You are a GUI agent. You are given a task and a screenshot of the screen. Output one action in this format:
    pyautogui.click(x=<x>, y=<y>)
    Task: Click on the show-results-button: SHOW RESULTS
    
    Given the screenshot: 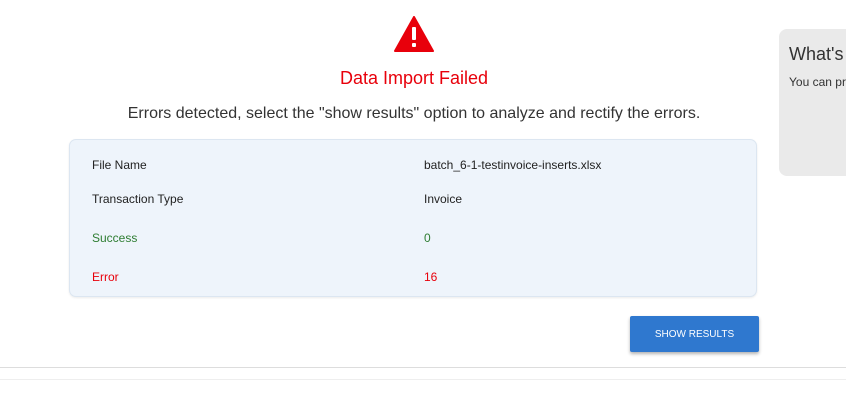 What is the action you would take?
    pyautogui.click(x=694, y=334)
    